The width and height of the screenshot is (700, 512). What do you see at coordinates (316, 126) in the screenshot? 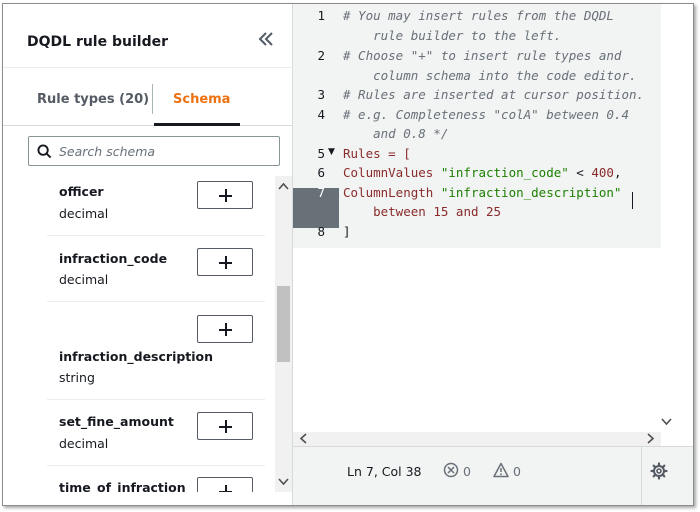
I see `line-gutter: 1 2 3 4 5 ▼ 6 7 8` at bounding box center [316, 126].